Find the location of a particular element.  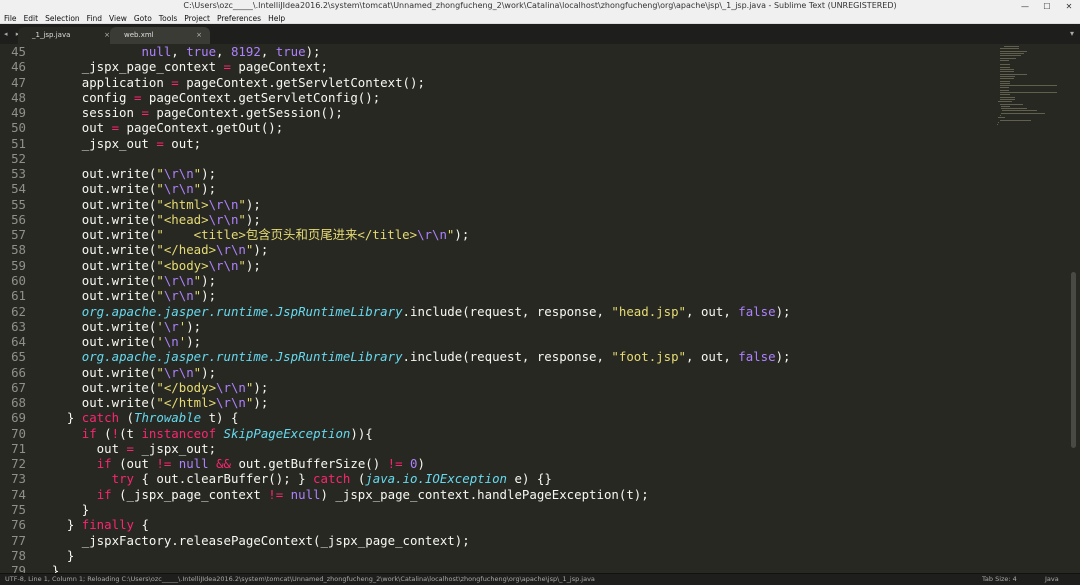

menu-tools: Tools is located at coordinates (168, 18).